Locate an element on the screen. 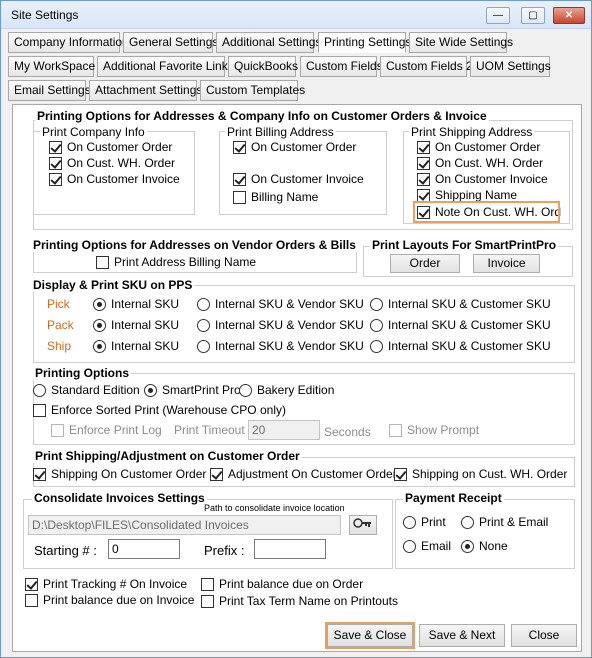 The height and width of the screenshot is (658, 592). billing-on-customer-order-checkbox: On Customer Order is located at coordinates (294, 147).